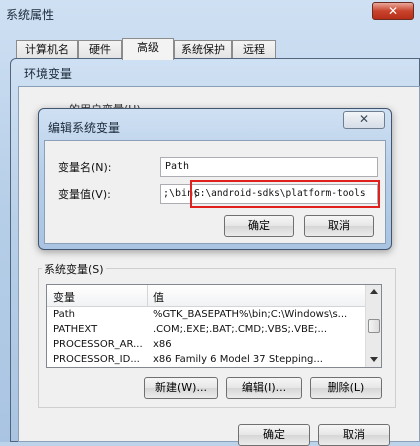 The height and width of the screenshot is (446, 420). Describe the element at coordinates (162, 344) in the screenshot. I see `row-value: x86` at that location.